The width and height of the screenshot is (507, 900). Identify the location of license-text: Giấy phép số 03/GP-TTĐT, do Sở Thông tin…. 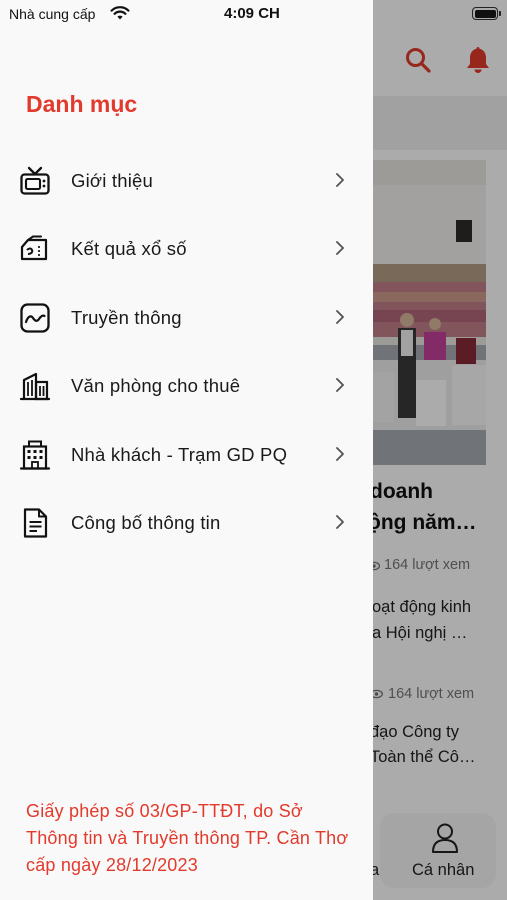
(187, 838).